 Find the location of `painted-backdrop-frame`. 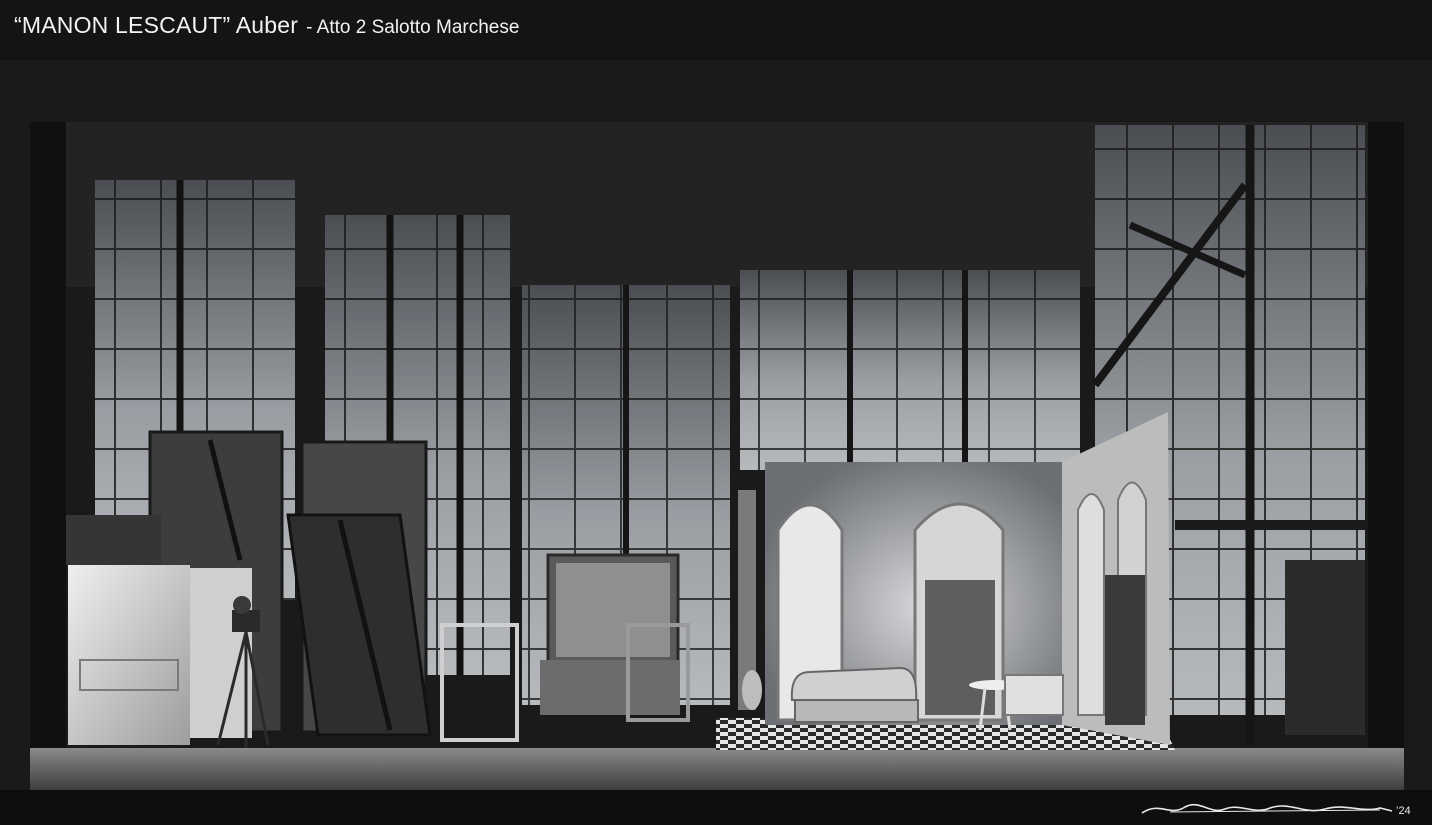

painted-backdrop-frame is located at coordinates (610, 634).